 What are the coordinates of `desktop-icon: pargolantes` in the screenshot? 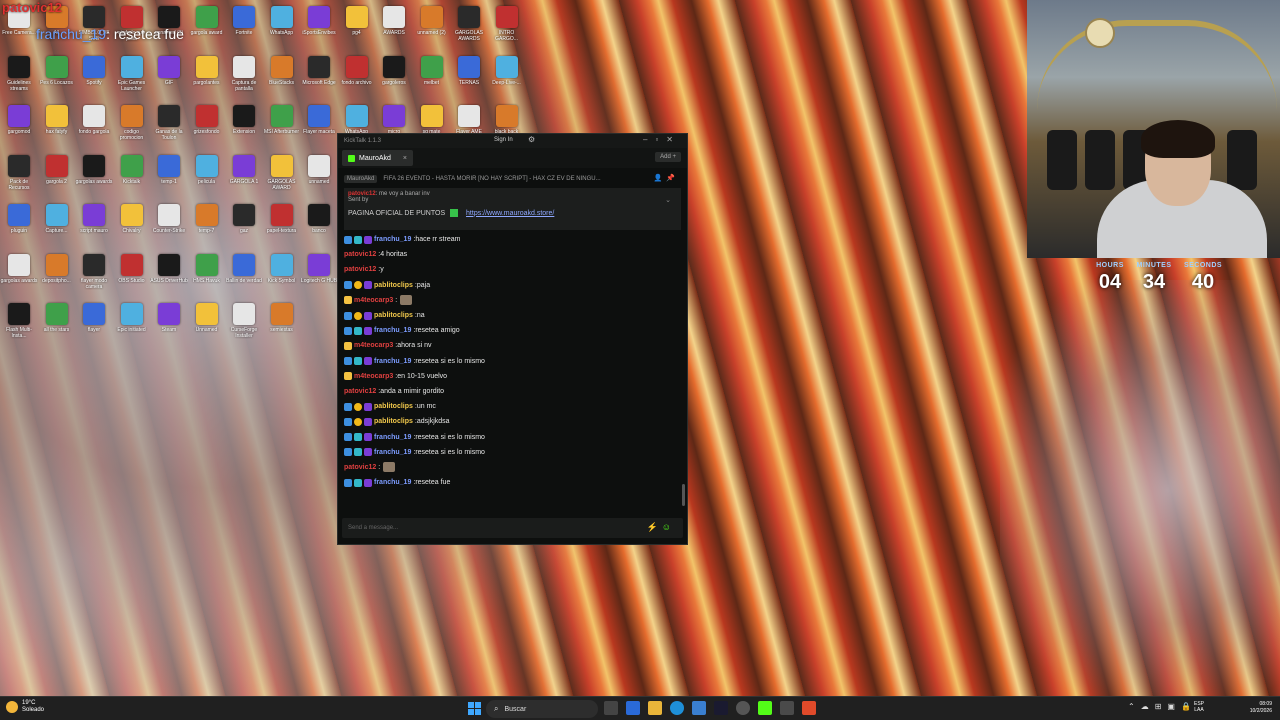 It's located at (207, 77).